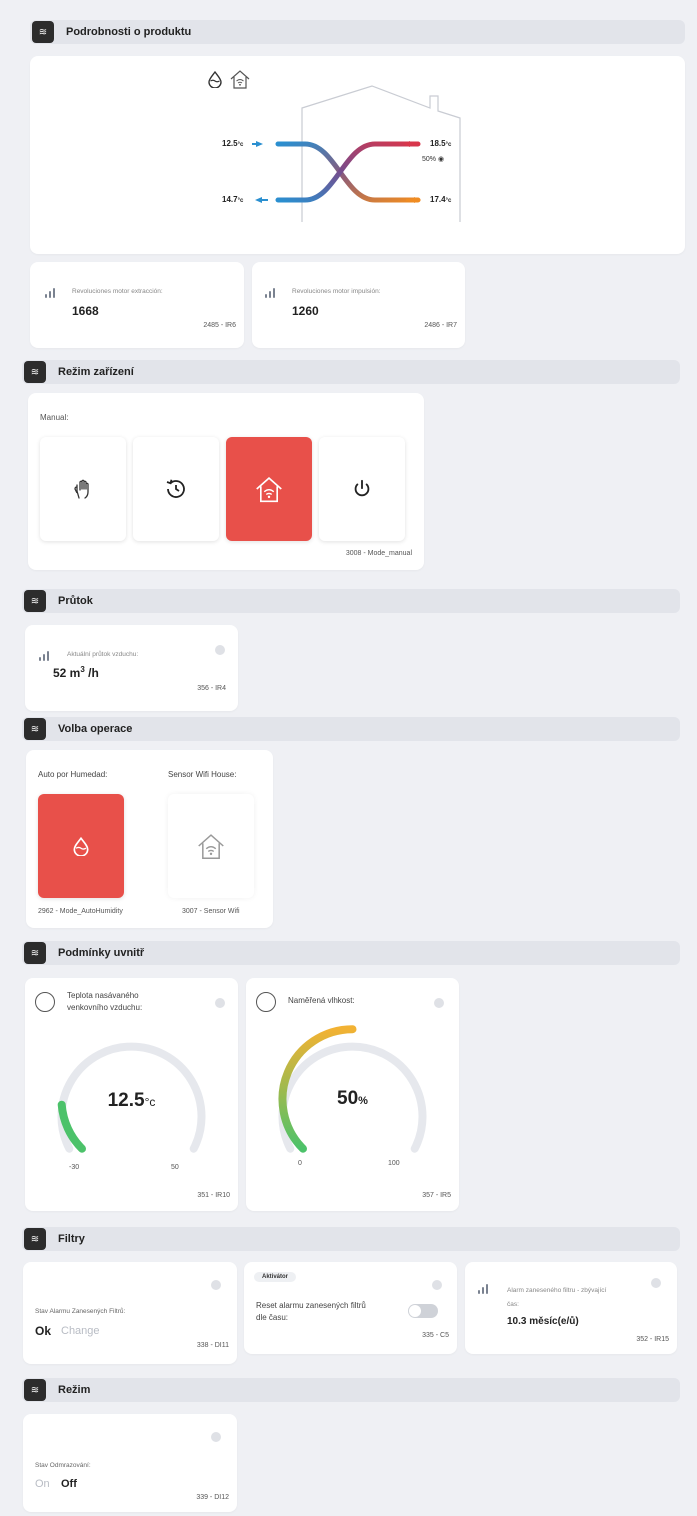  Describe the element at coordinates (351, 1239) in the screenshot. I see `section-header-filters: ≋ Filtry` at that location.